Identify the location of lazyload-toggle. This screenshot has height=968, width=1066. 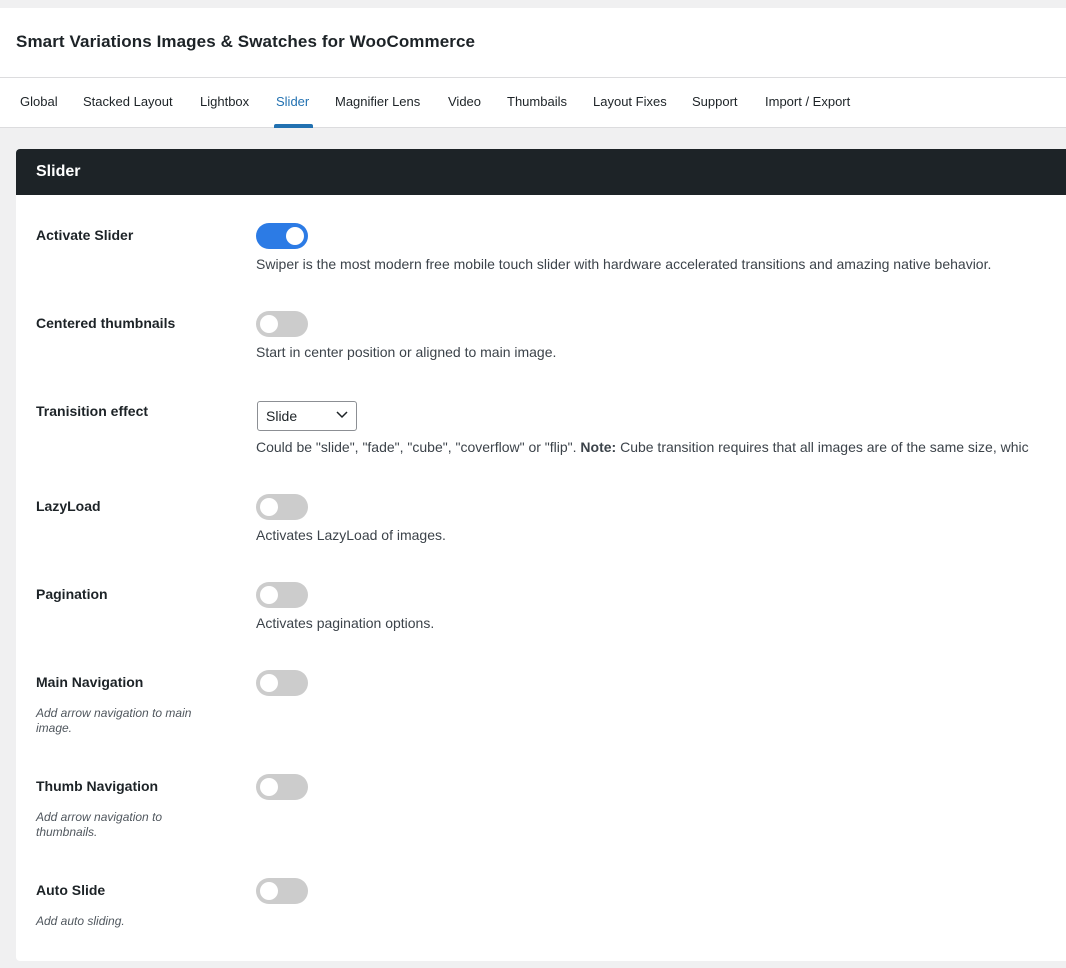
(282, 507).